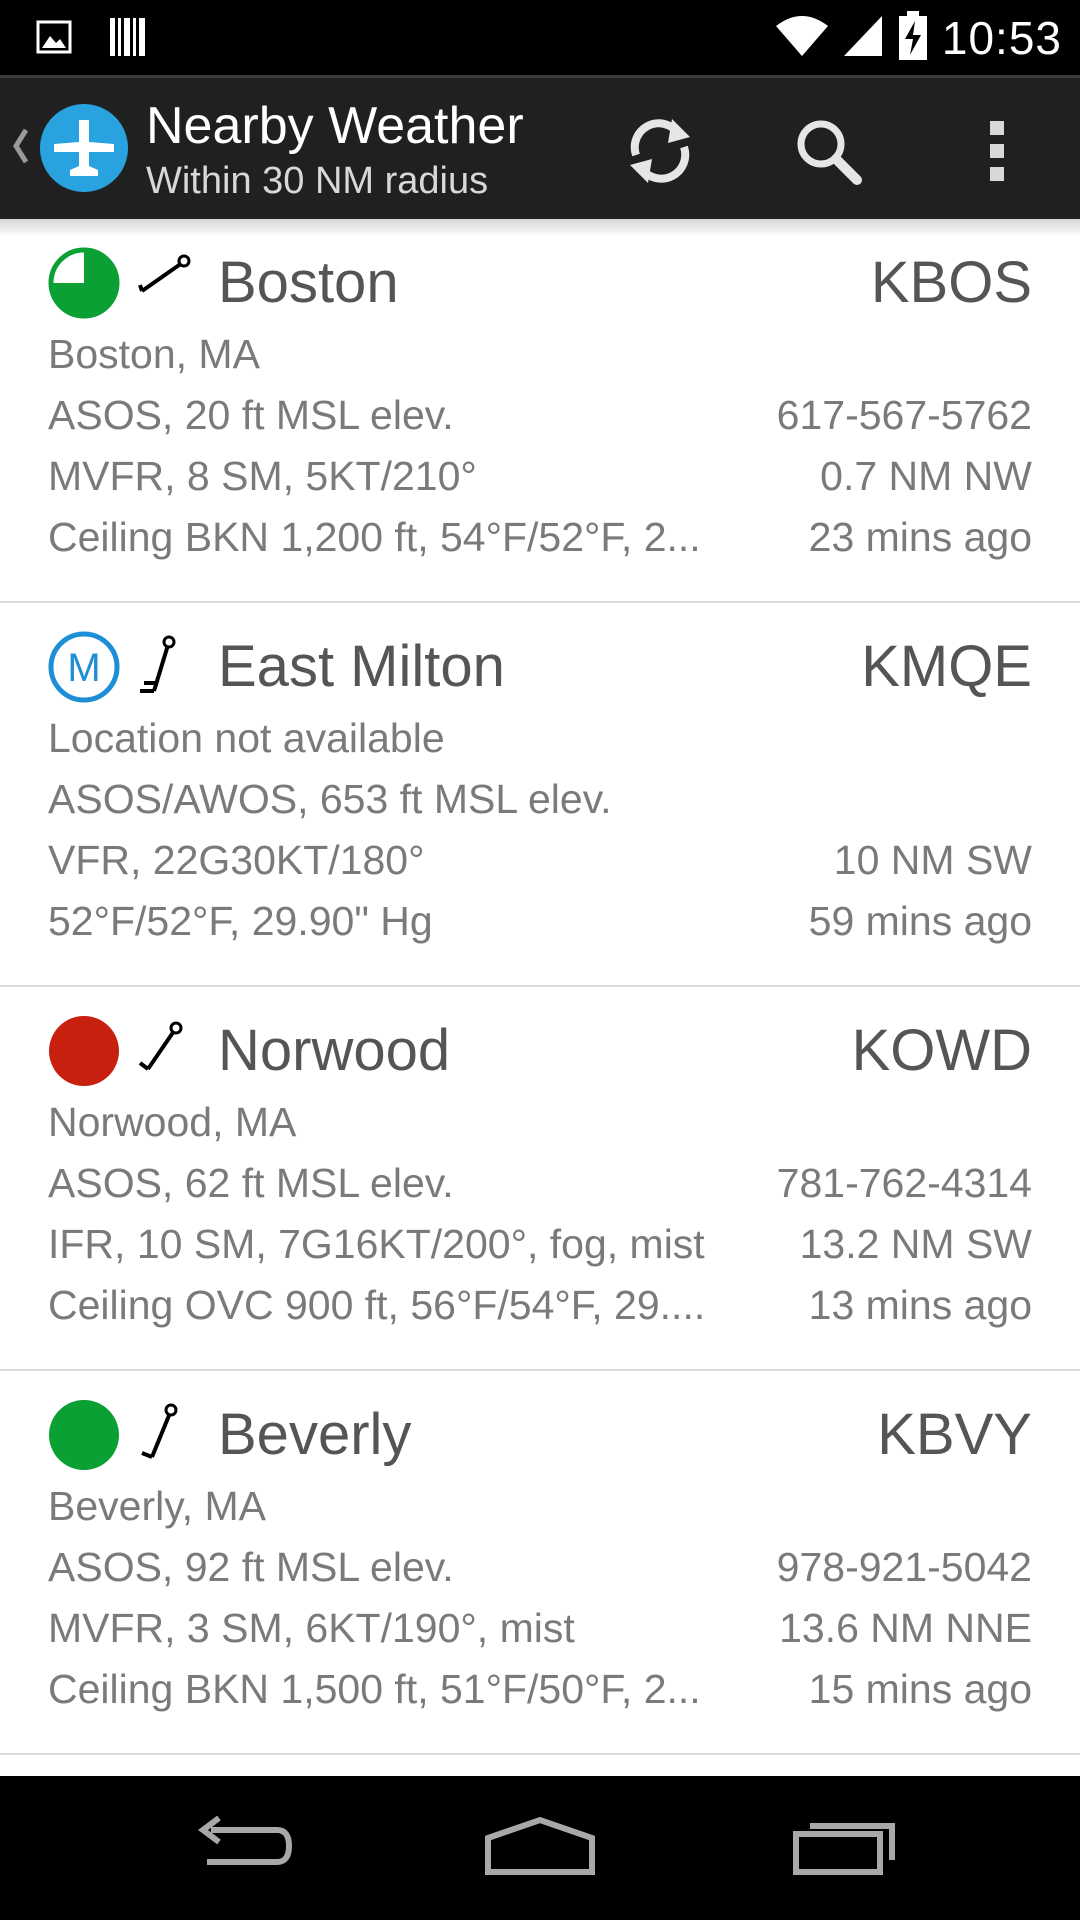  Describe the element at coordinates (236, 860) in the screenshot. I see `station-conditions: VFR, 22G30KT/180°` at that location.